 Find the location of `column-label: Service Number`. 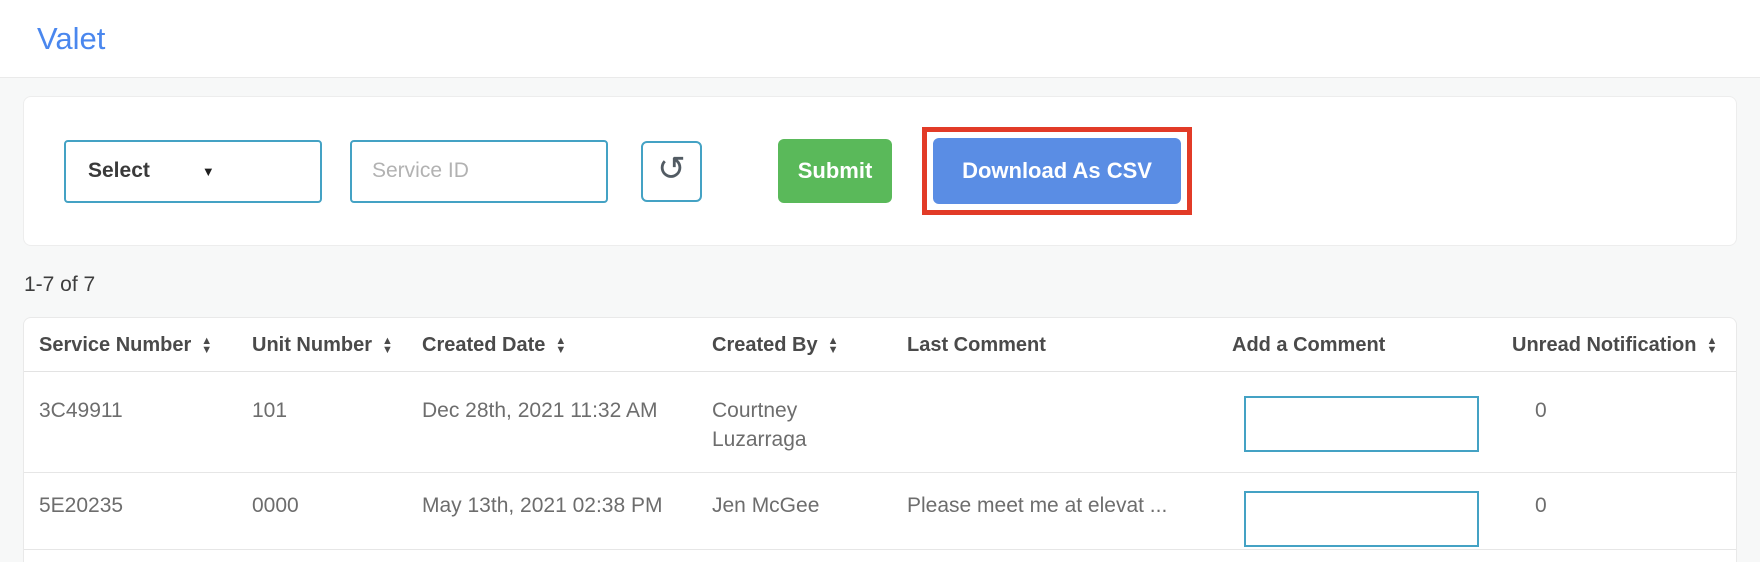

column-label: Service Number is located at coordinates (115, 345).